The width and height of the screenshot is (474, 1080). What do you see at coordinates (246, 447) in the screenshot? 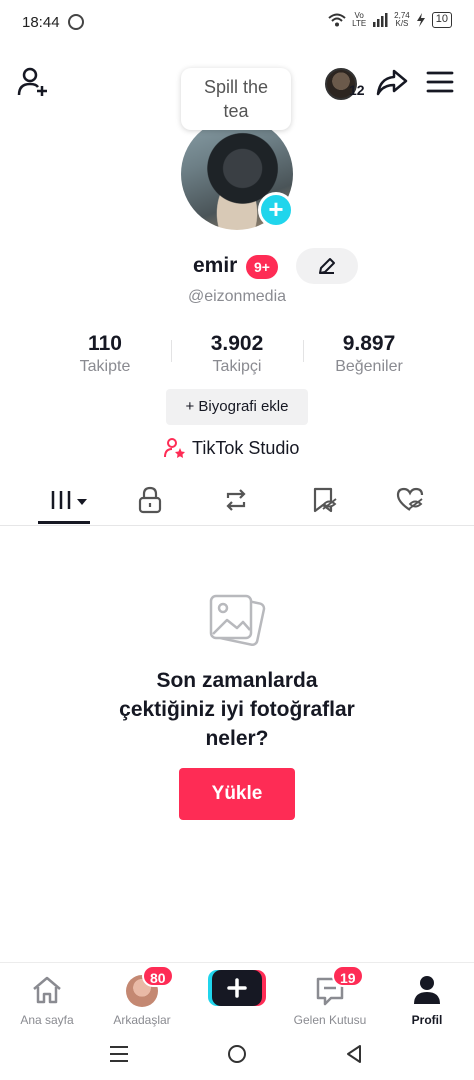
I see `studio-label: TikTok Studio` at bounding box center [246, 447].